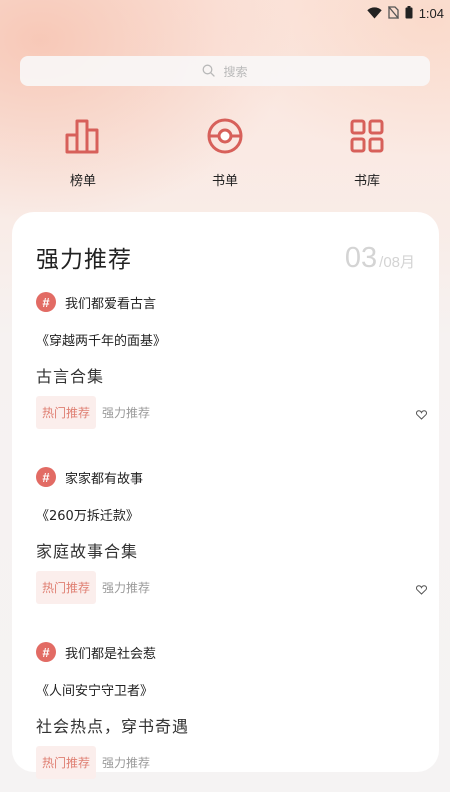 This screenshot has height=792, width=450. I want to click on collection-name: 家庭故事合集, so click(87, 551).